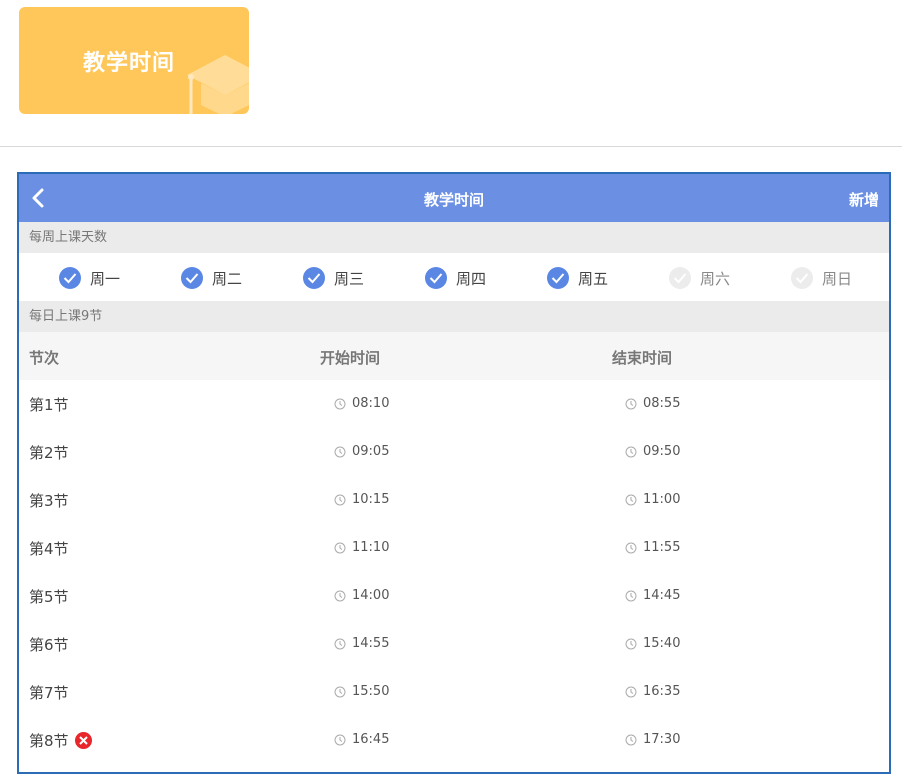 The height and width of the screenshot is (784, 902). I want to click on start-time-value: 08:10, so click(371, 403).